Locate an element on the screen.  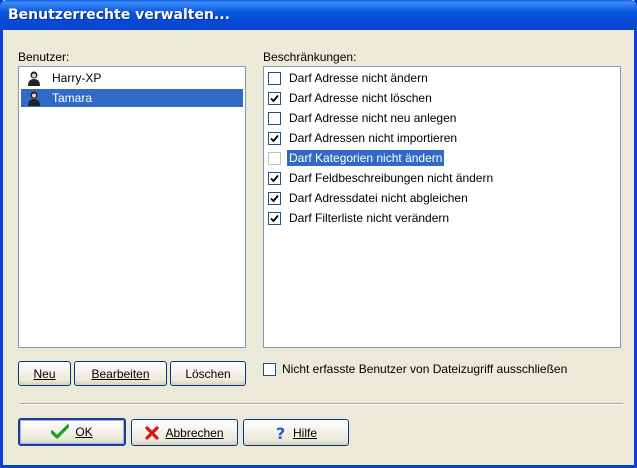
restriction-item: Darf Adresse nicht löschen is located at coordinates (442, 98).